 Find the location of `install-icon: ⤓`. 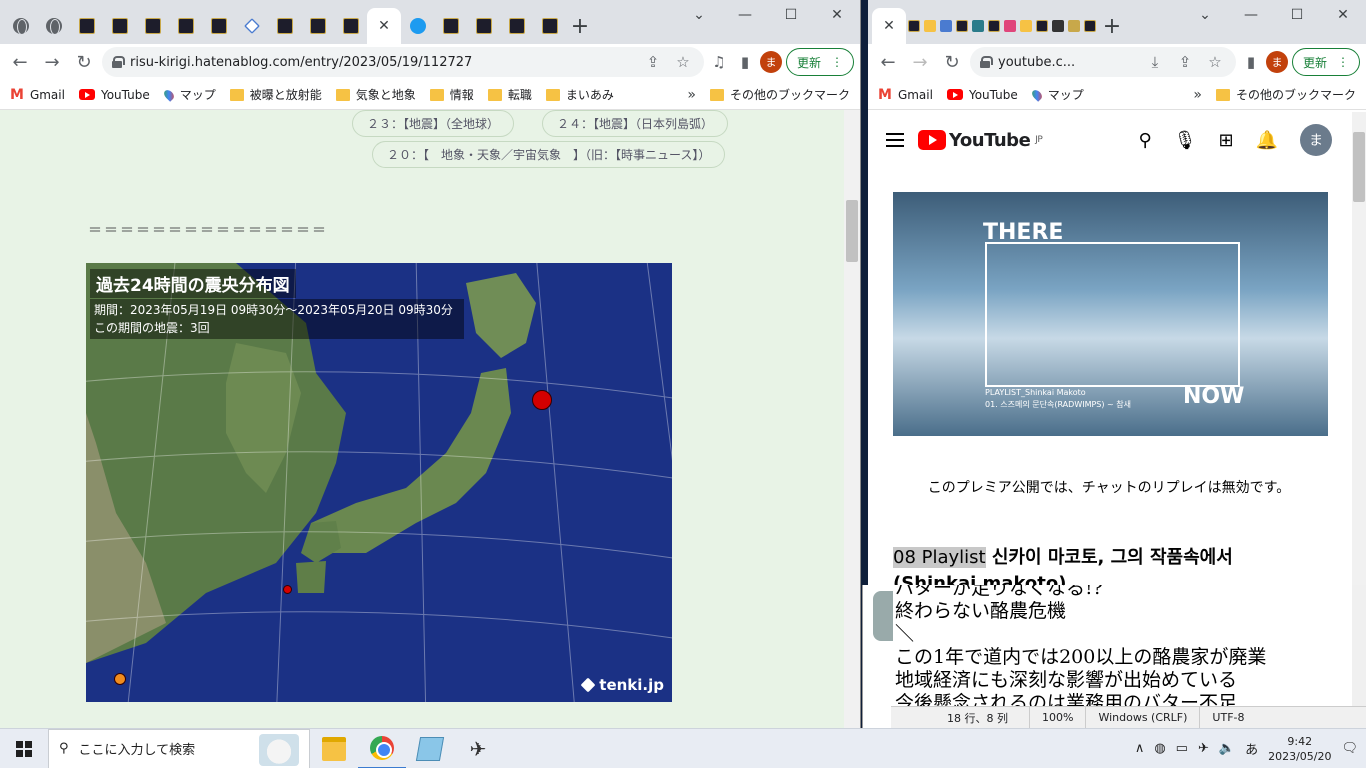

install-icon: ⤓ is located at coordinates (1155, 62).